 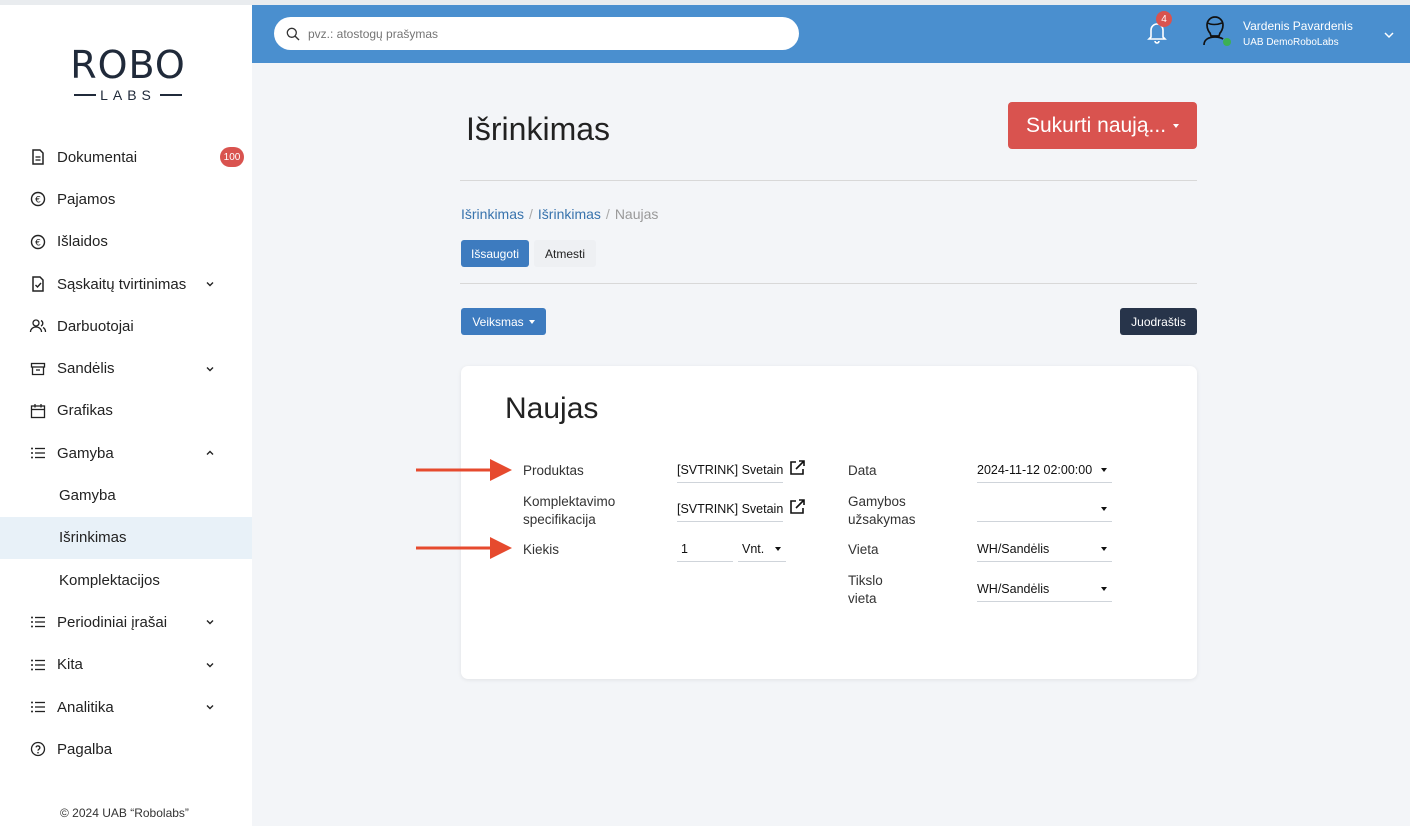 I want to click on product-label: Produktas, so click(x=553, y=470).